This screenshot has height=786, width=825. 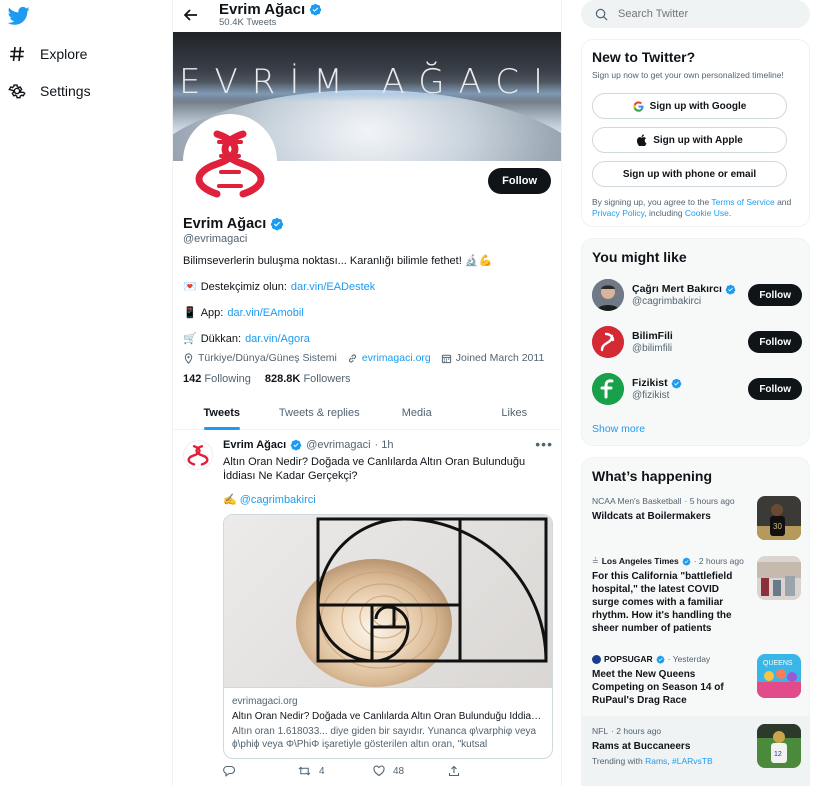 I want to click on header-name: Evrim Ağacı, so click(x=270, y=9).